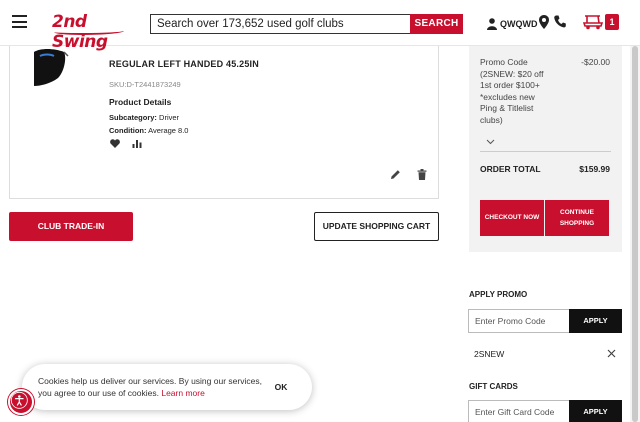  Describe the element at coordinates (498, 294) in the screenshot. I see `apply-promo-heading: APPLY PROMO` at that location.